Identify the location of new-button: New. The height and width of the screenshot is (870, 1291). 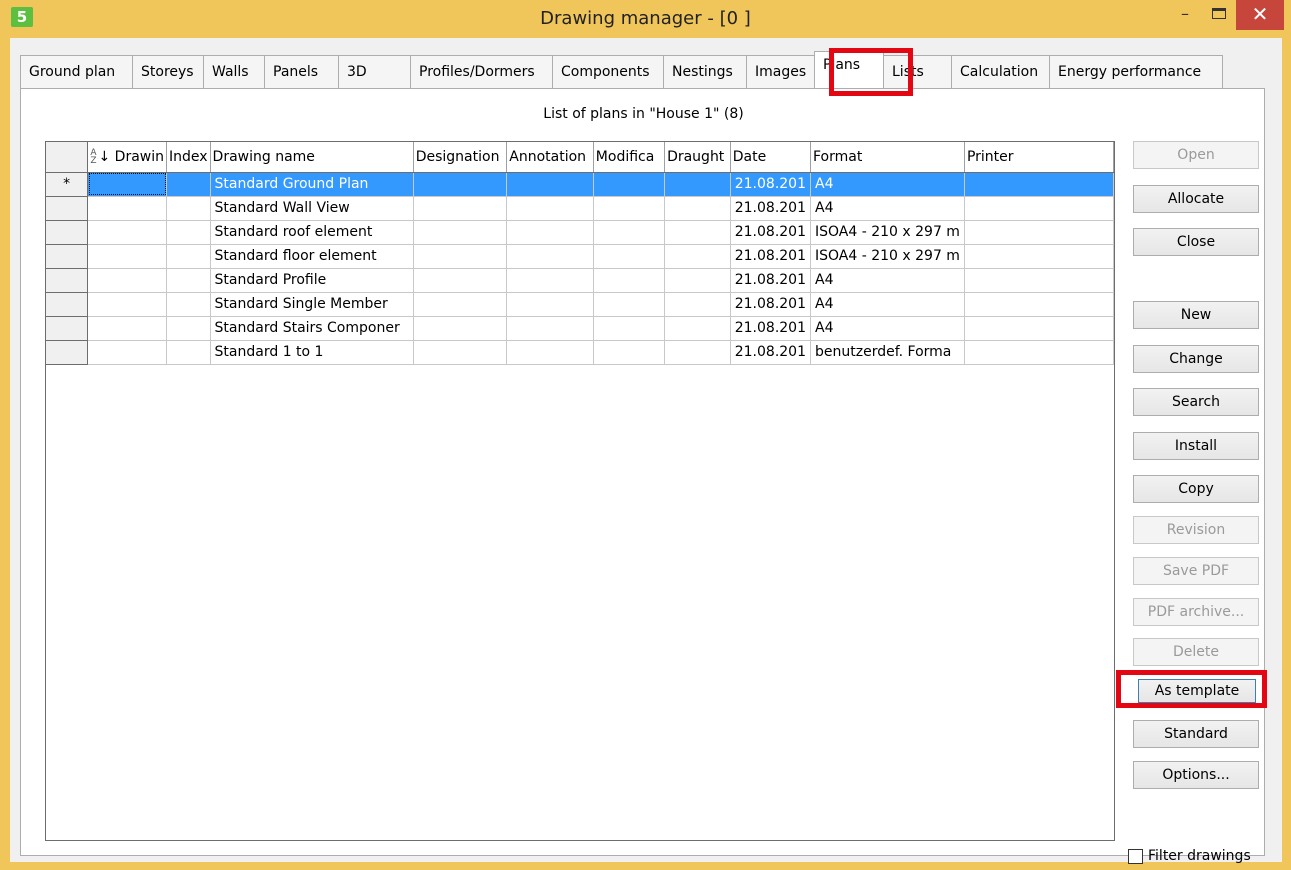
(1196, 315).